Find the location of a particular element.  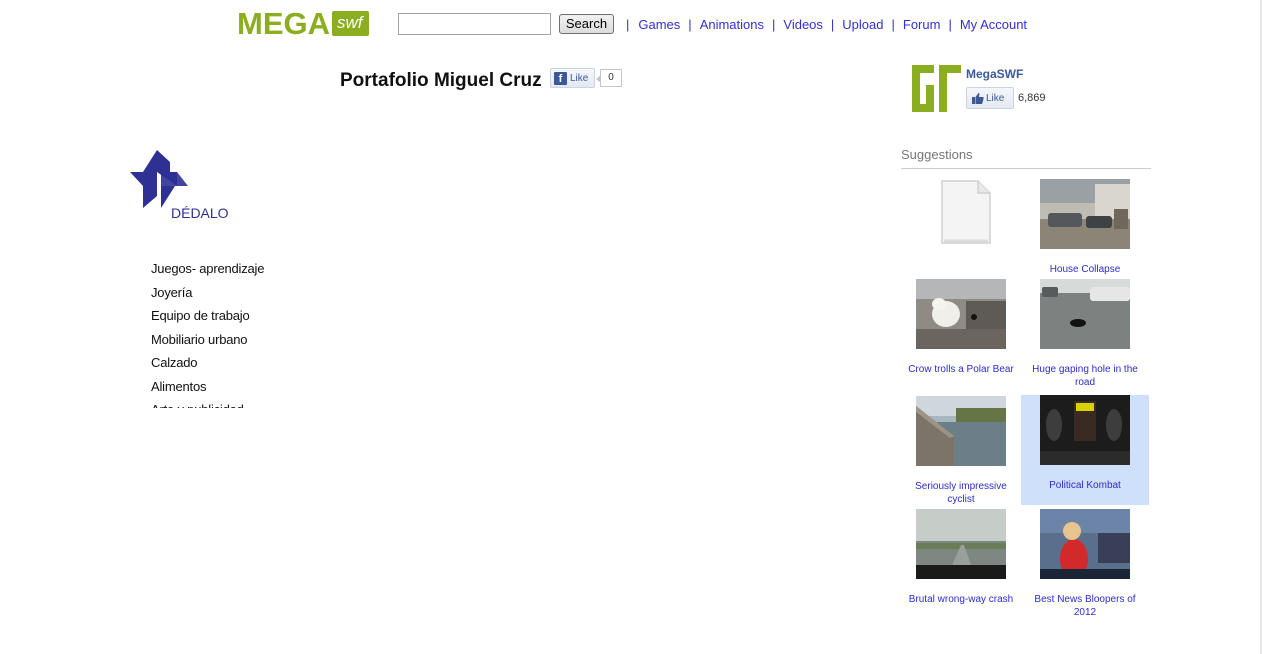

wrong-way-crash-thumbnail is located at coordinates (961, 544).